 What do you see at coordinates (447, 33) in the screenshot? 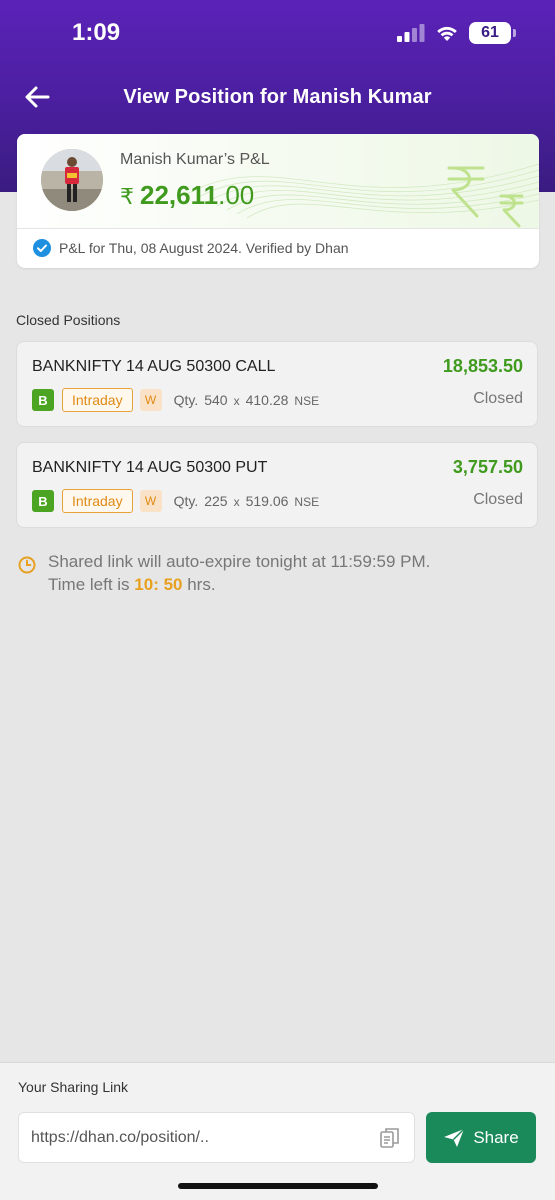
I see `wifi-icon` at bounding box center [447, 33].